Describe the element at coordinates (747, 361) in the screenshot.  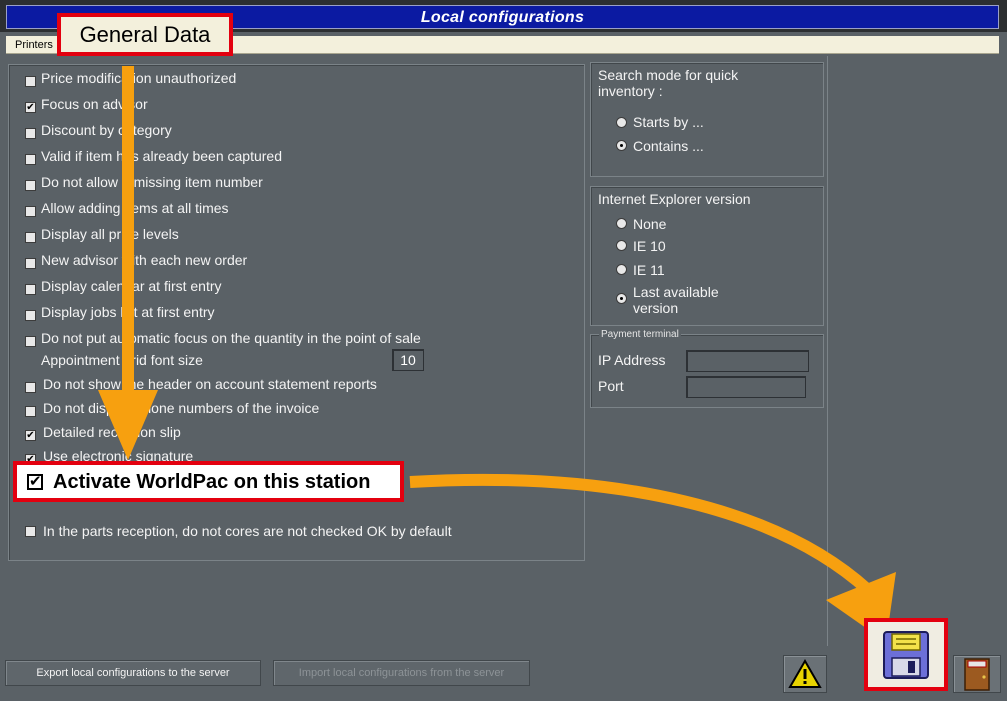
I see `ip-address-input` at that location.